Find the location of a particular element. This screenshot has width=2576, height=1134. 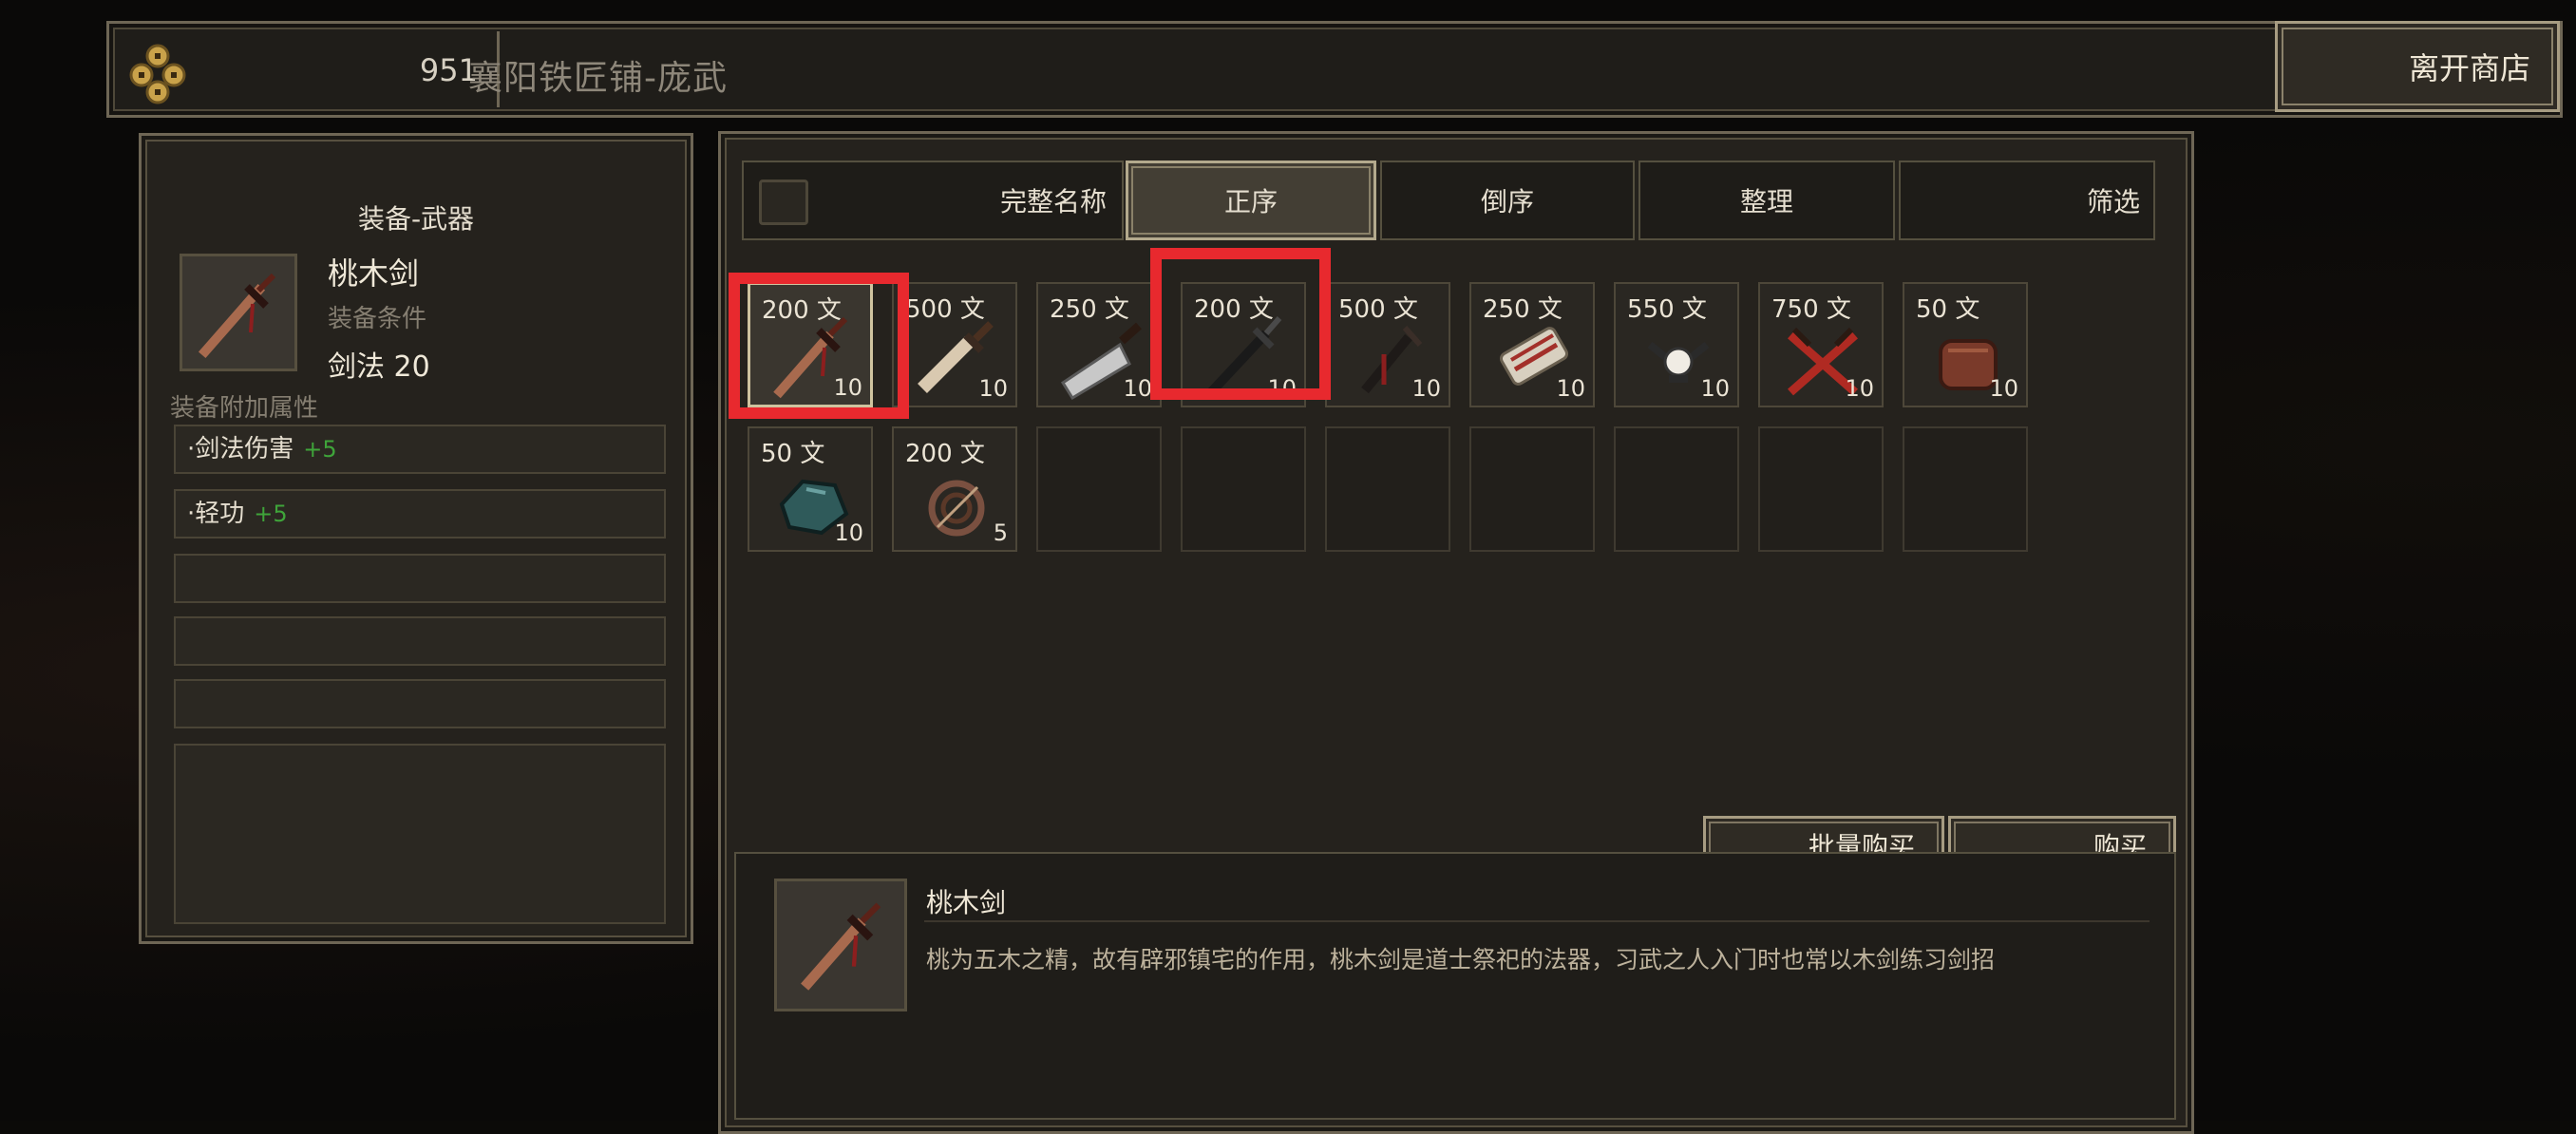

item-quantity: 5 is located at coordinates (1000, 533).